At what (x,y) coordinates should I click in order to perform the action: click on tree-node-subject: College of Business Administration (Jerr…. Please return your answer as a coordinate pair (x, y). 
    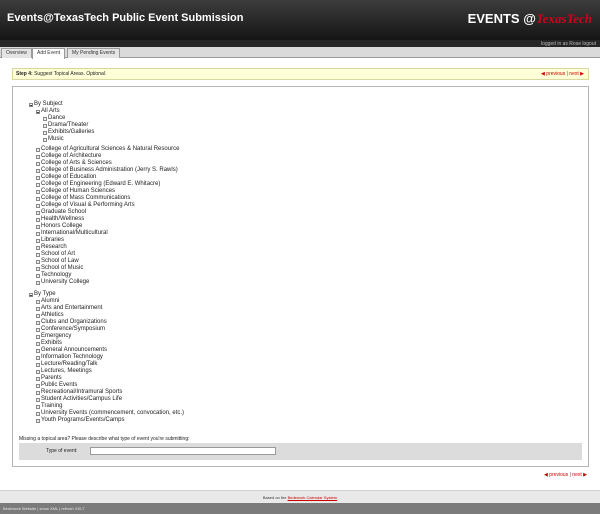
    Looking at the image, I should click on (106, 170).